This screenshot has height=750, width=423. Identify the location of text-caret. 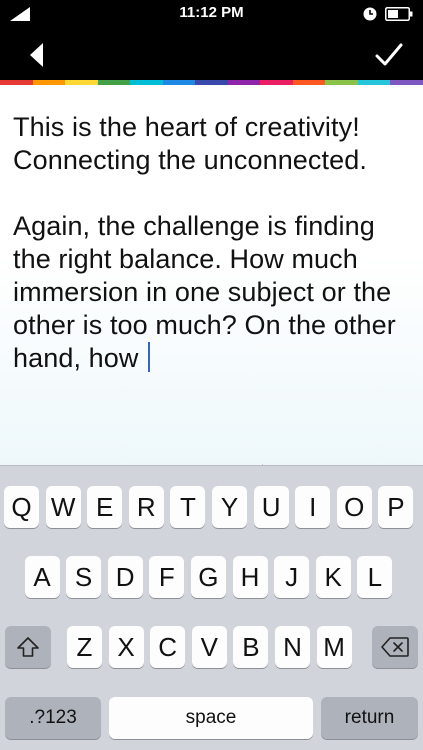
(149, 357).